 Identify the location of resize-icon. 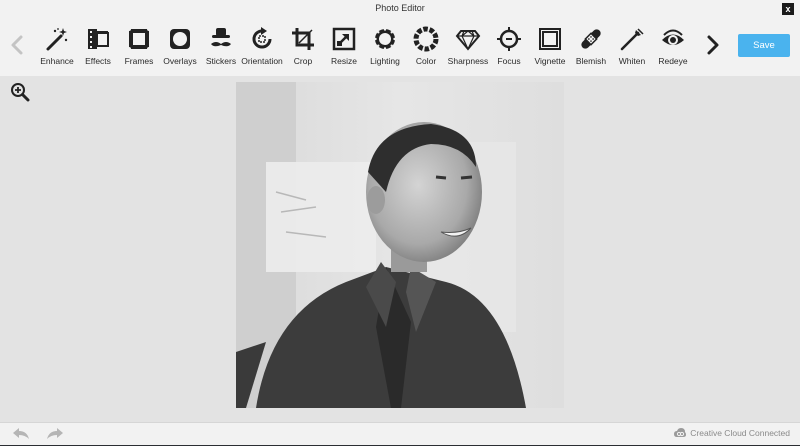
(344, 39).